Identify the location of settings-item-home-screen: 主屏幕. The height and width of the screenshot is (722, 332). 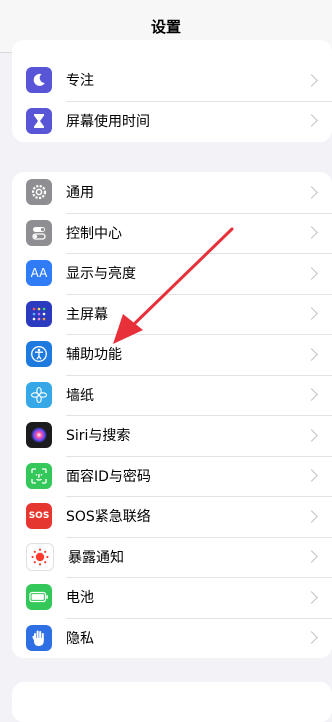
(172, 314).